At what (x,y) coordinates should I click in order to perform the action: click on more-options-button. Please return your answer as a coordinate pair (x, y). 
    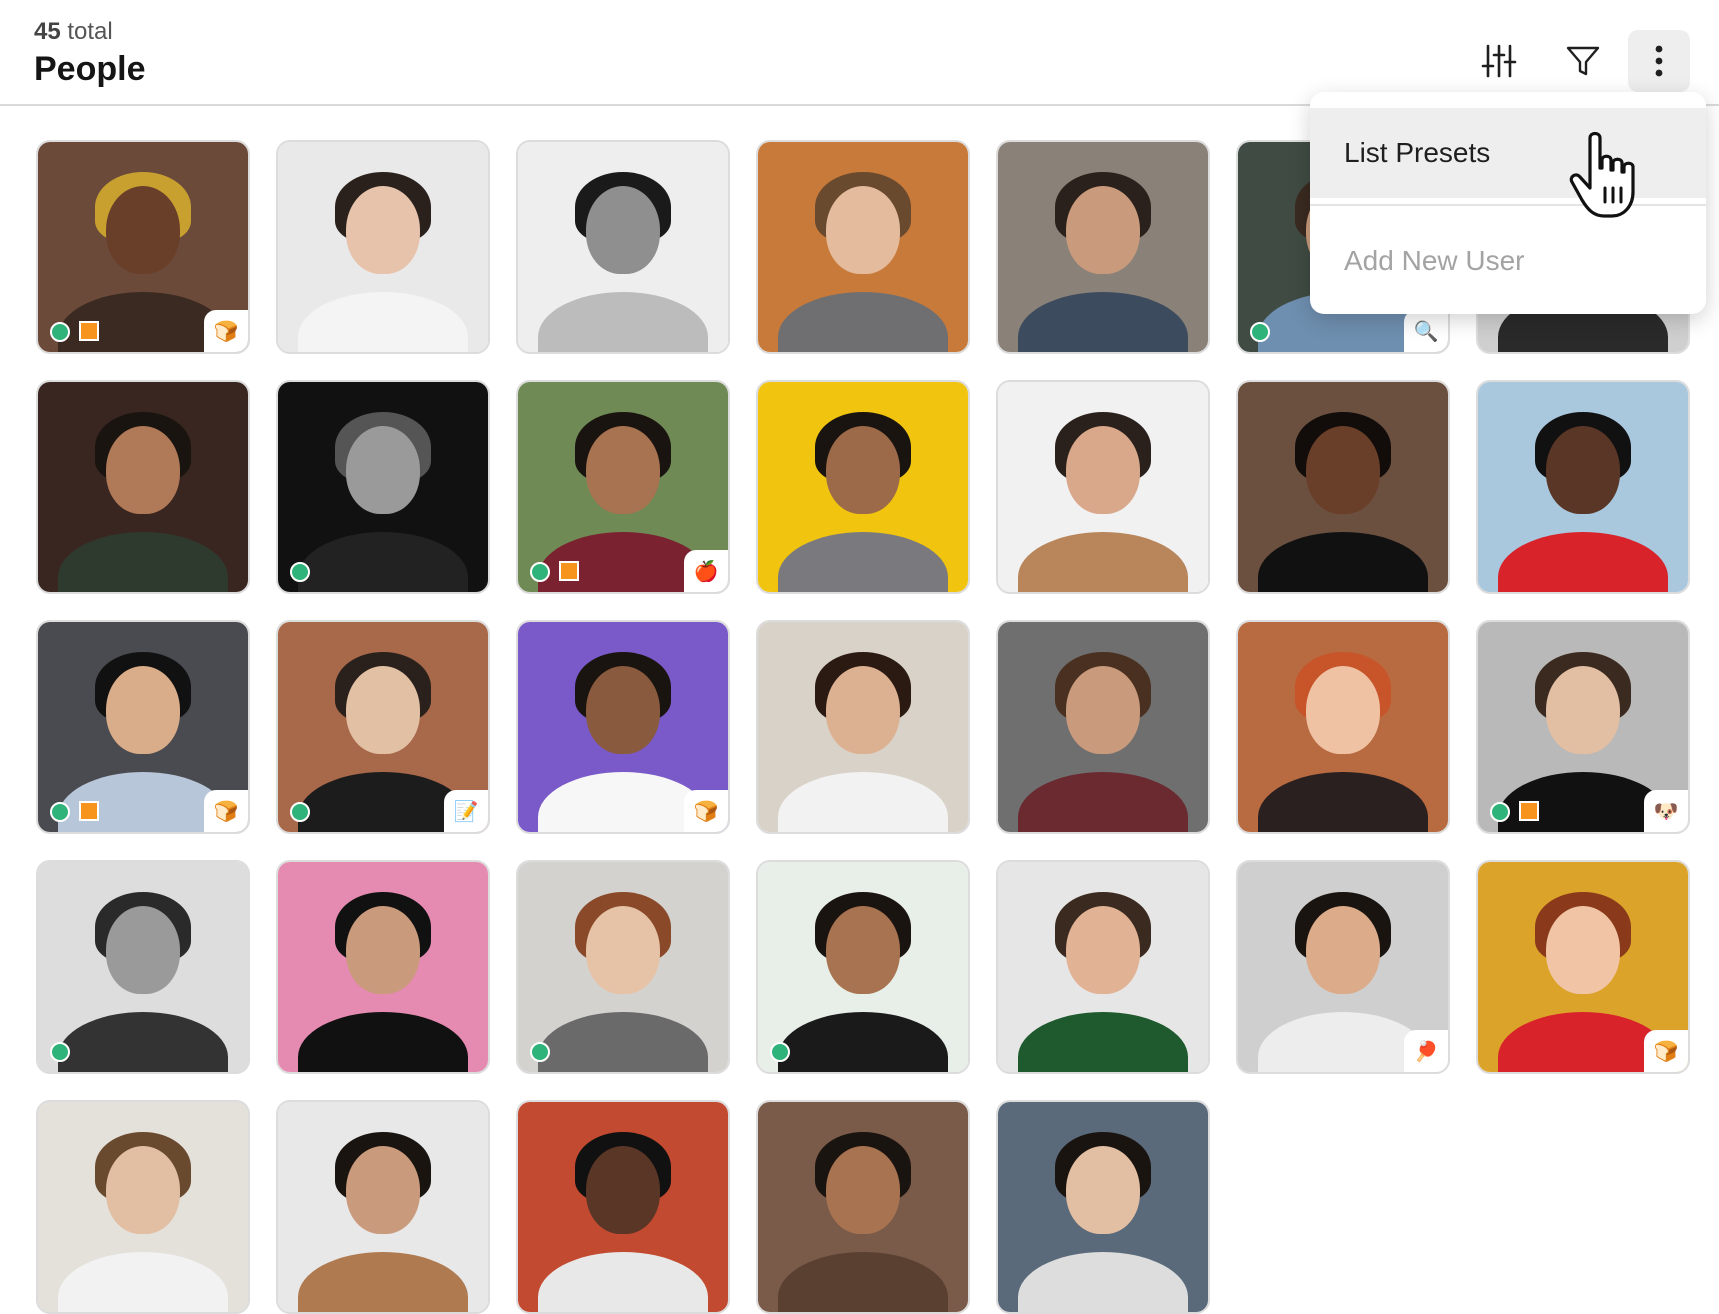
    Looking at the image, I should click on (1659, 61).